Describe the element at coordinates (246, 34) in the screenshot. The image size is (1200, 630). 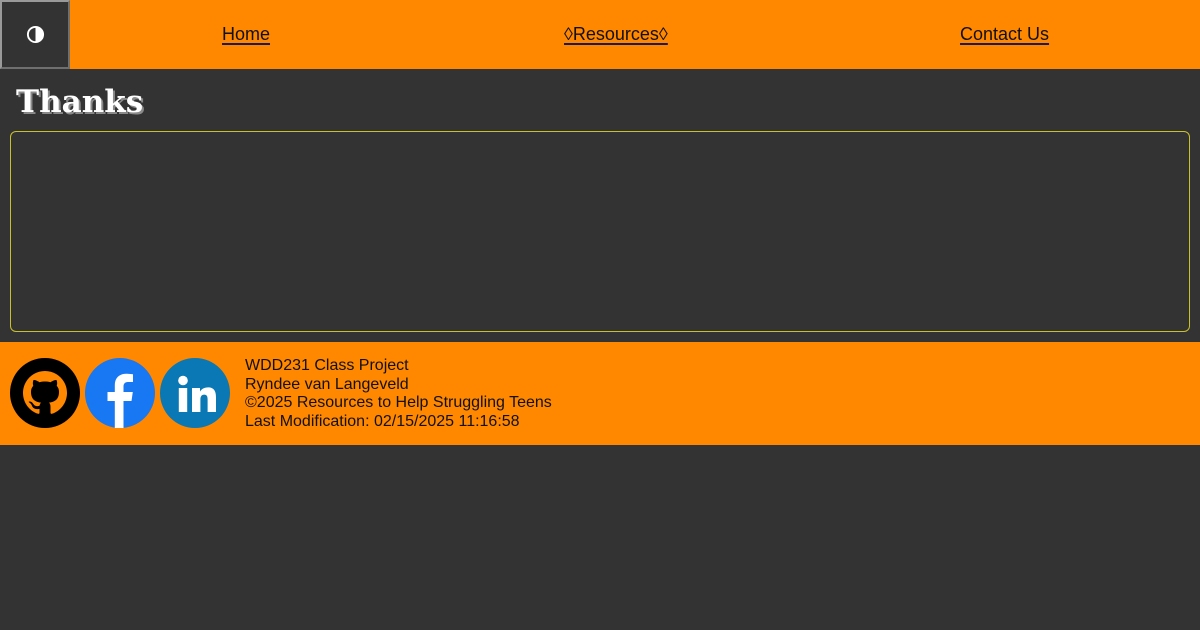
I see `nav-home-link: Home` at that location.